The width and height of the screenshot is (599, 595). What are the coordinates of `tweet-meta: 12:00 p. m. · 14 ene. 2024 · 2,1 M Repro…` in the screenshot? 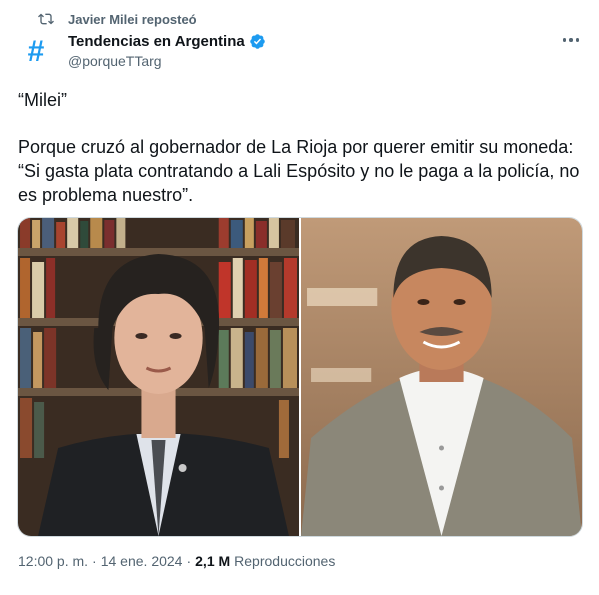 It's located at (176, 561).